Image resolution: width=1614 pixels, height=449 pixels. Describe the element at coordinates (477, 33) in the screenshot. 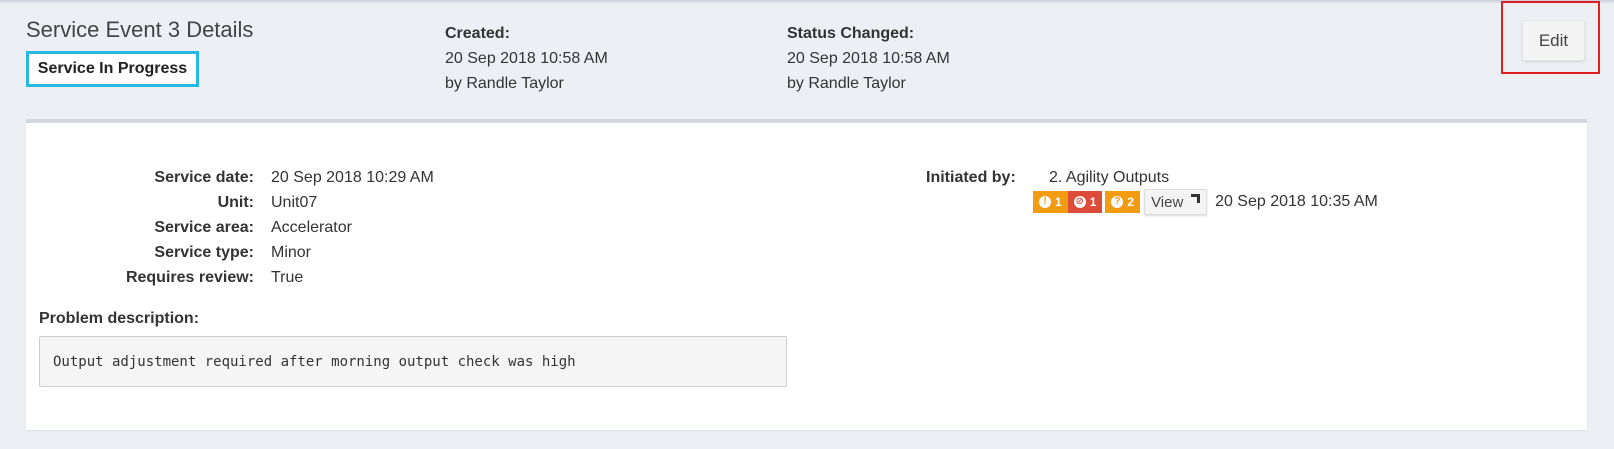

I see `created-label: Created:` at that location.